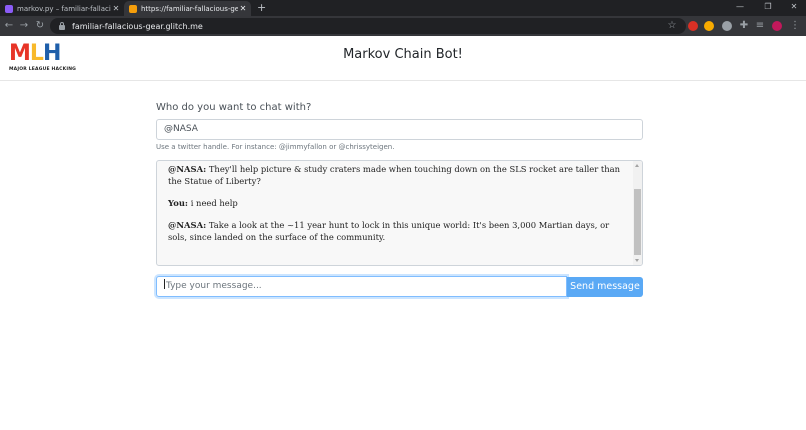 The width and height of the screenshot is (806, 430). What do you see at coordinates (178, 203) in the screenshot?
I see `message-sender: You:` at bounding box center [178, 203].